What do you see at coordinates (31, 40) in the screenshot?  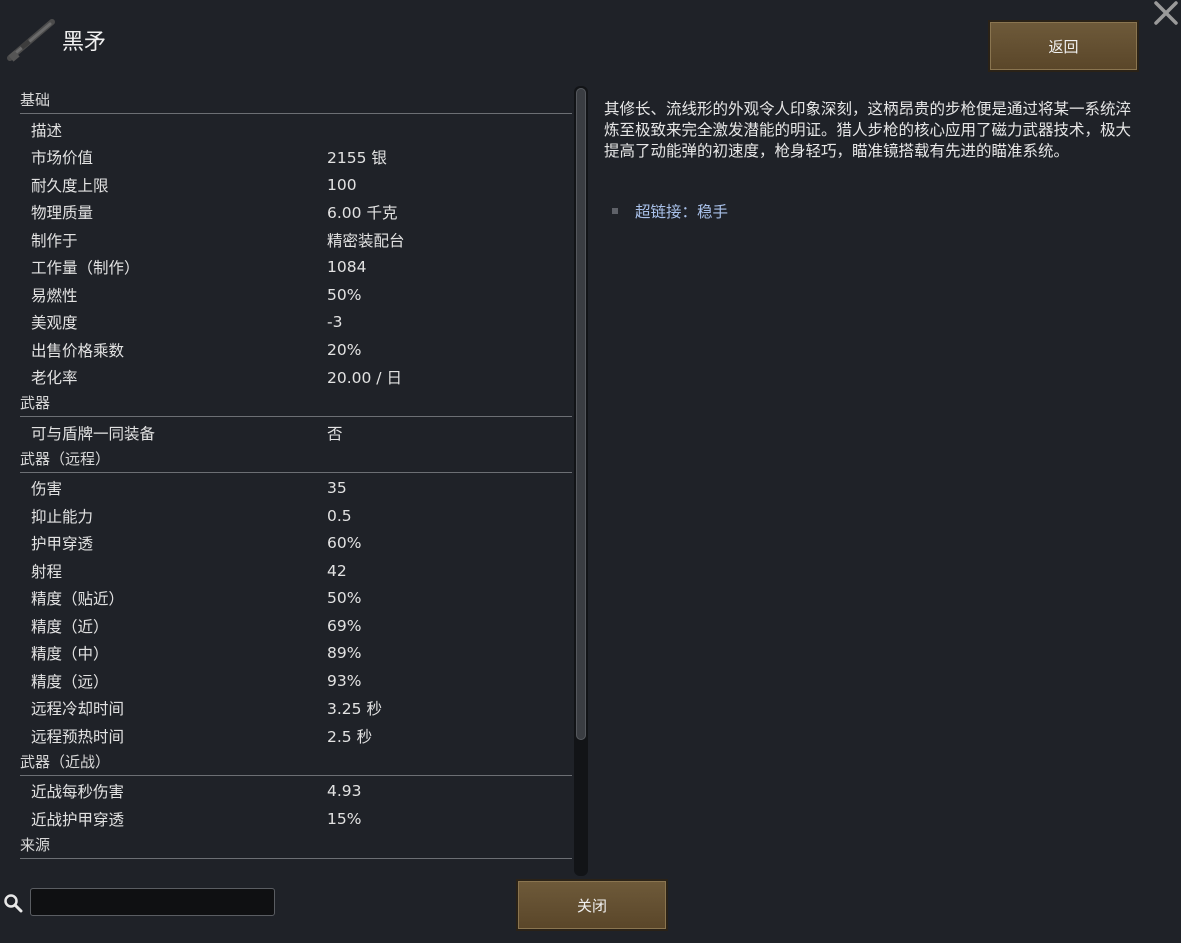 I see `spear-rifle-icon` at bounding box center [31, 40].